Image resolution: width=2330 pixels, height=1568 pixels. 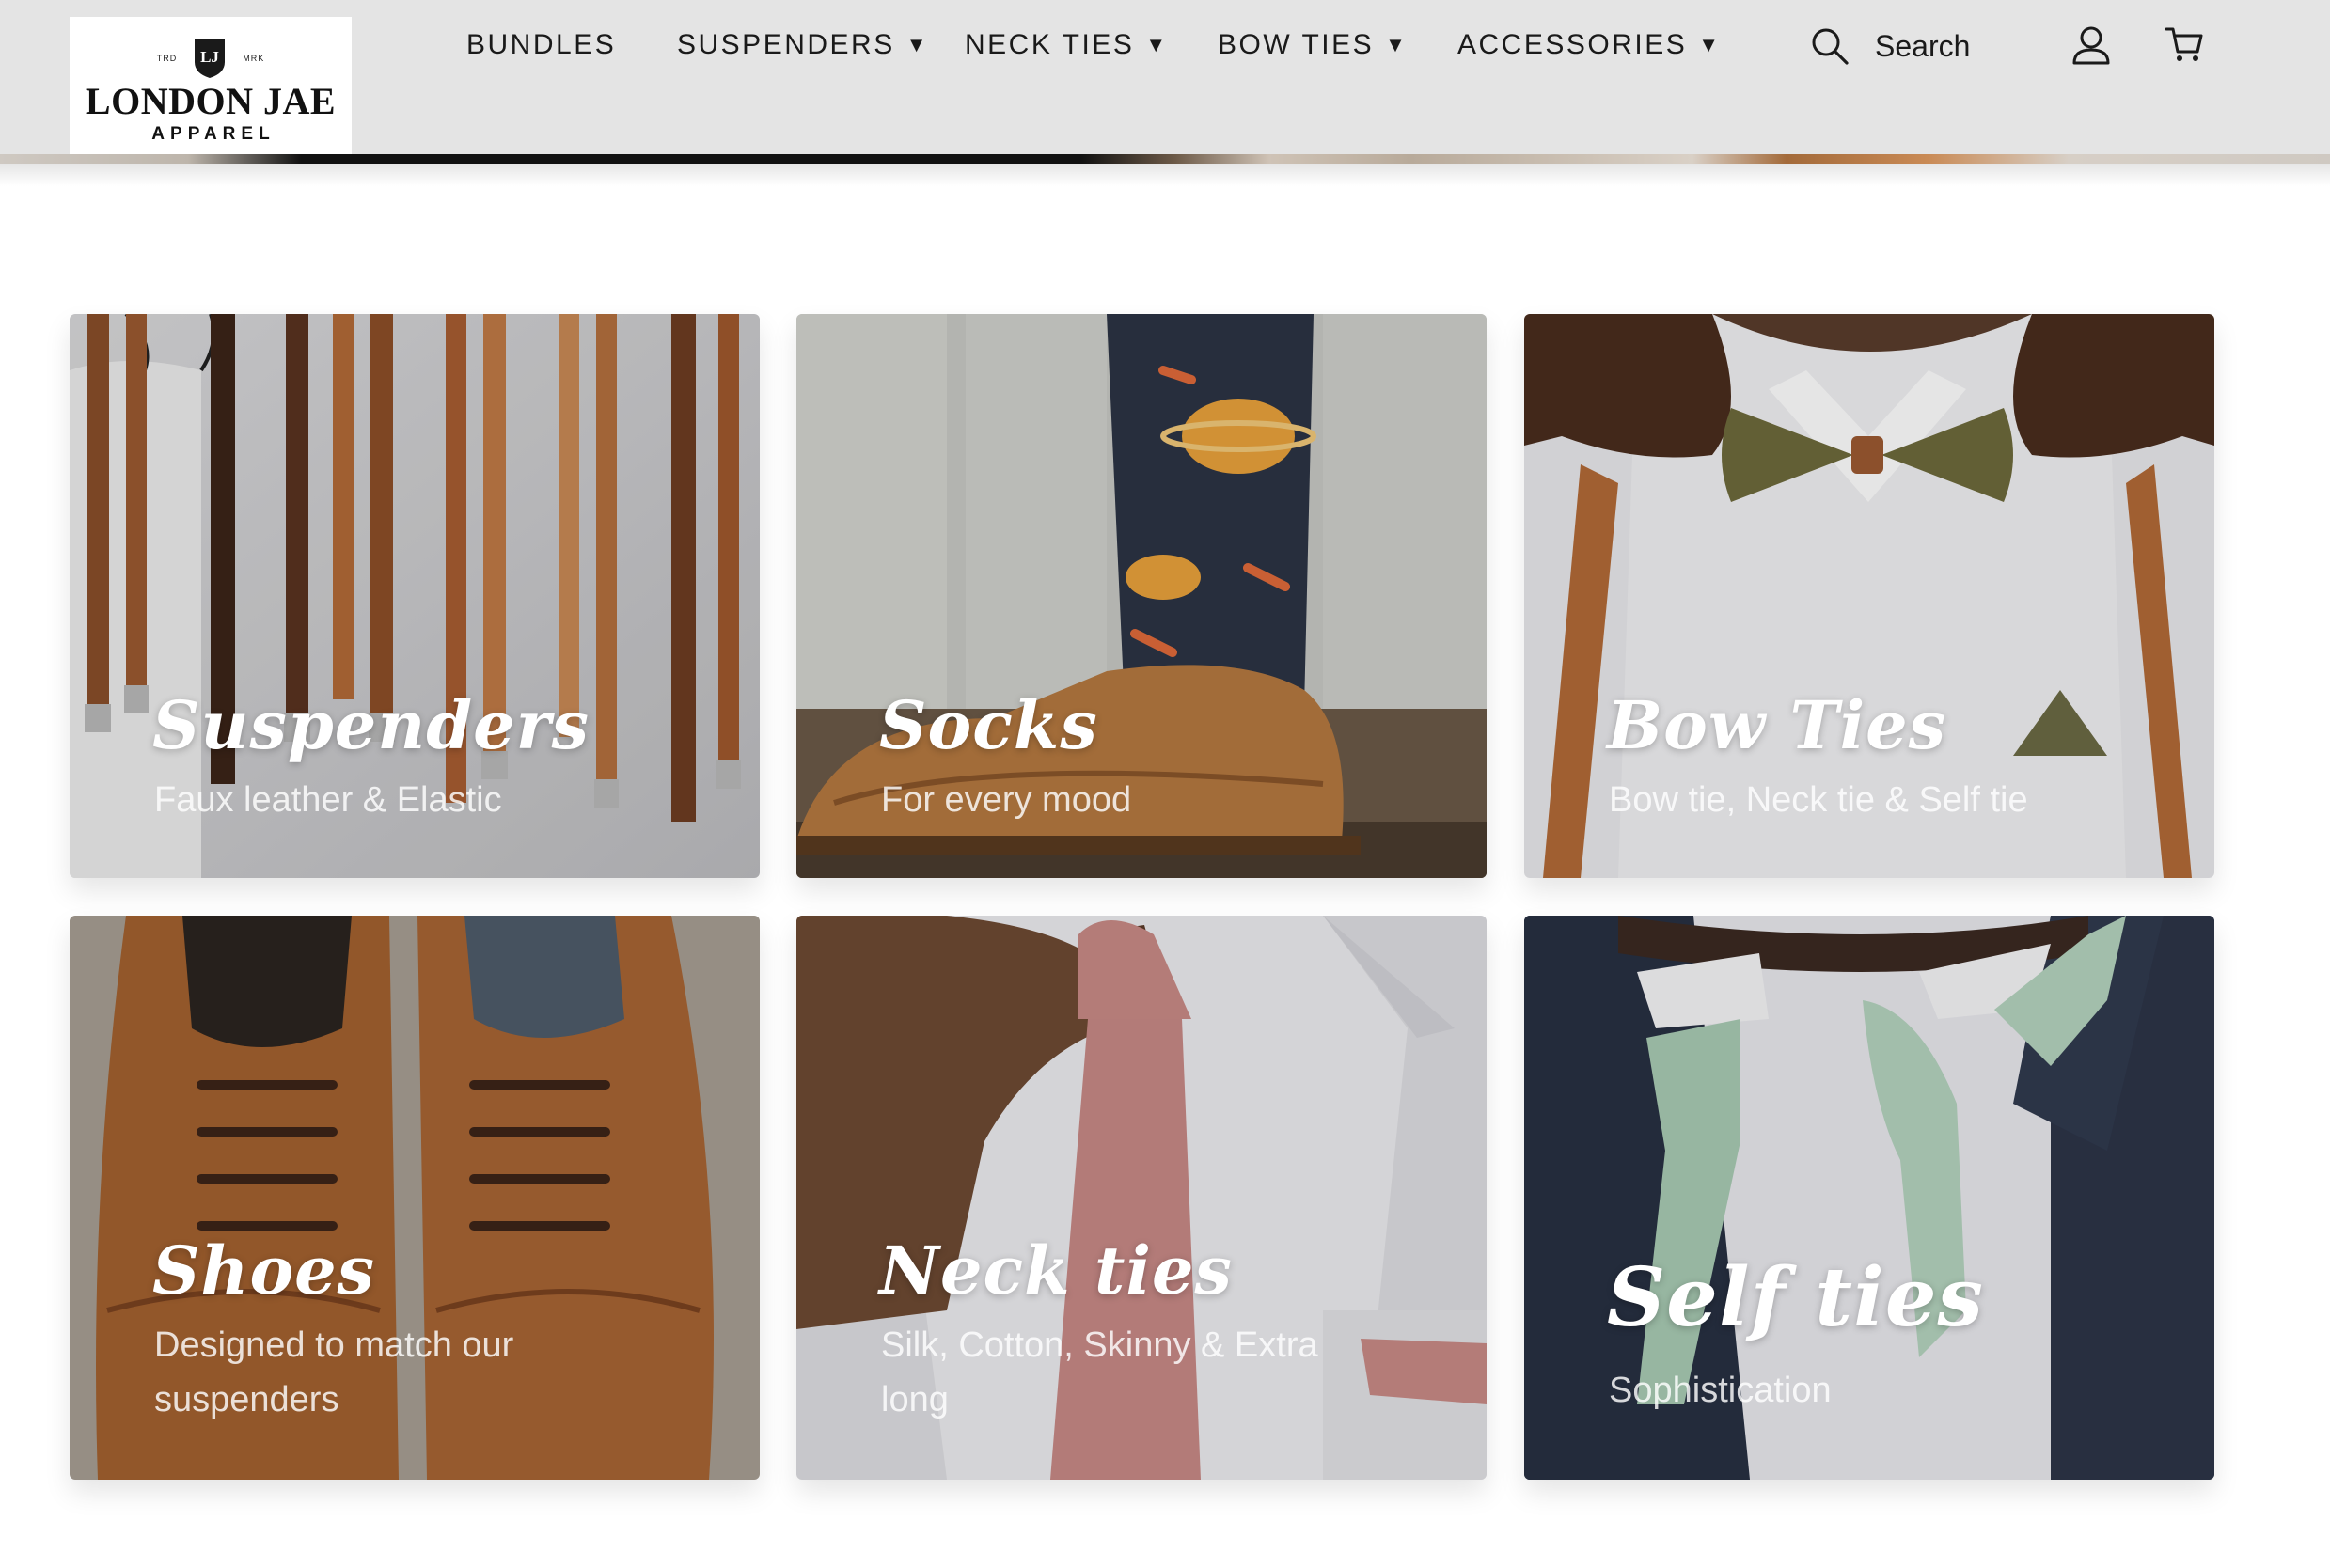 I want to click on brand-logo: TRD LJ MRK LONDON JAE APPAREL, so click(x=211, y=85).